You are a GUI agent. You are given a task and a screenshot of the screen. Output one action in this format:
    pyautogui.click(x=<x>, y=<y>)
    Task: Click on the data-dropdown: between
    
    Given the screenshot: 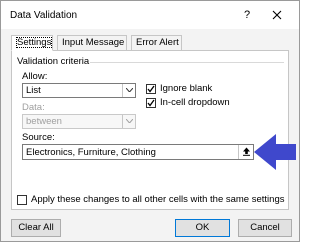 What is the action you would take?
    pyautogui.click(x=79, y=121)
    